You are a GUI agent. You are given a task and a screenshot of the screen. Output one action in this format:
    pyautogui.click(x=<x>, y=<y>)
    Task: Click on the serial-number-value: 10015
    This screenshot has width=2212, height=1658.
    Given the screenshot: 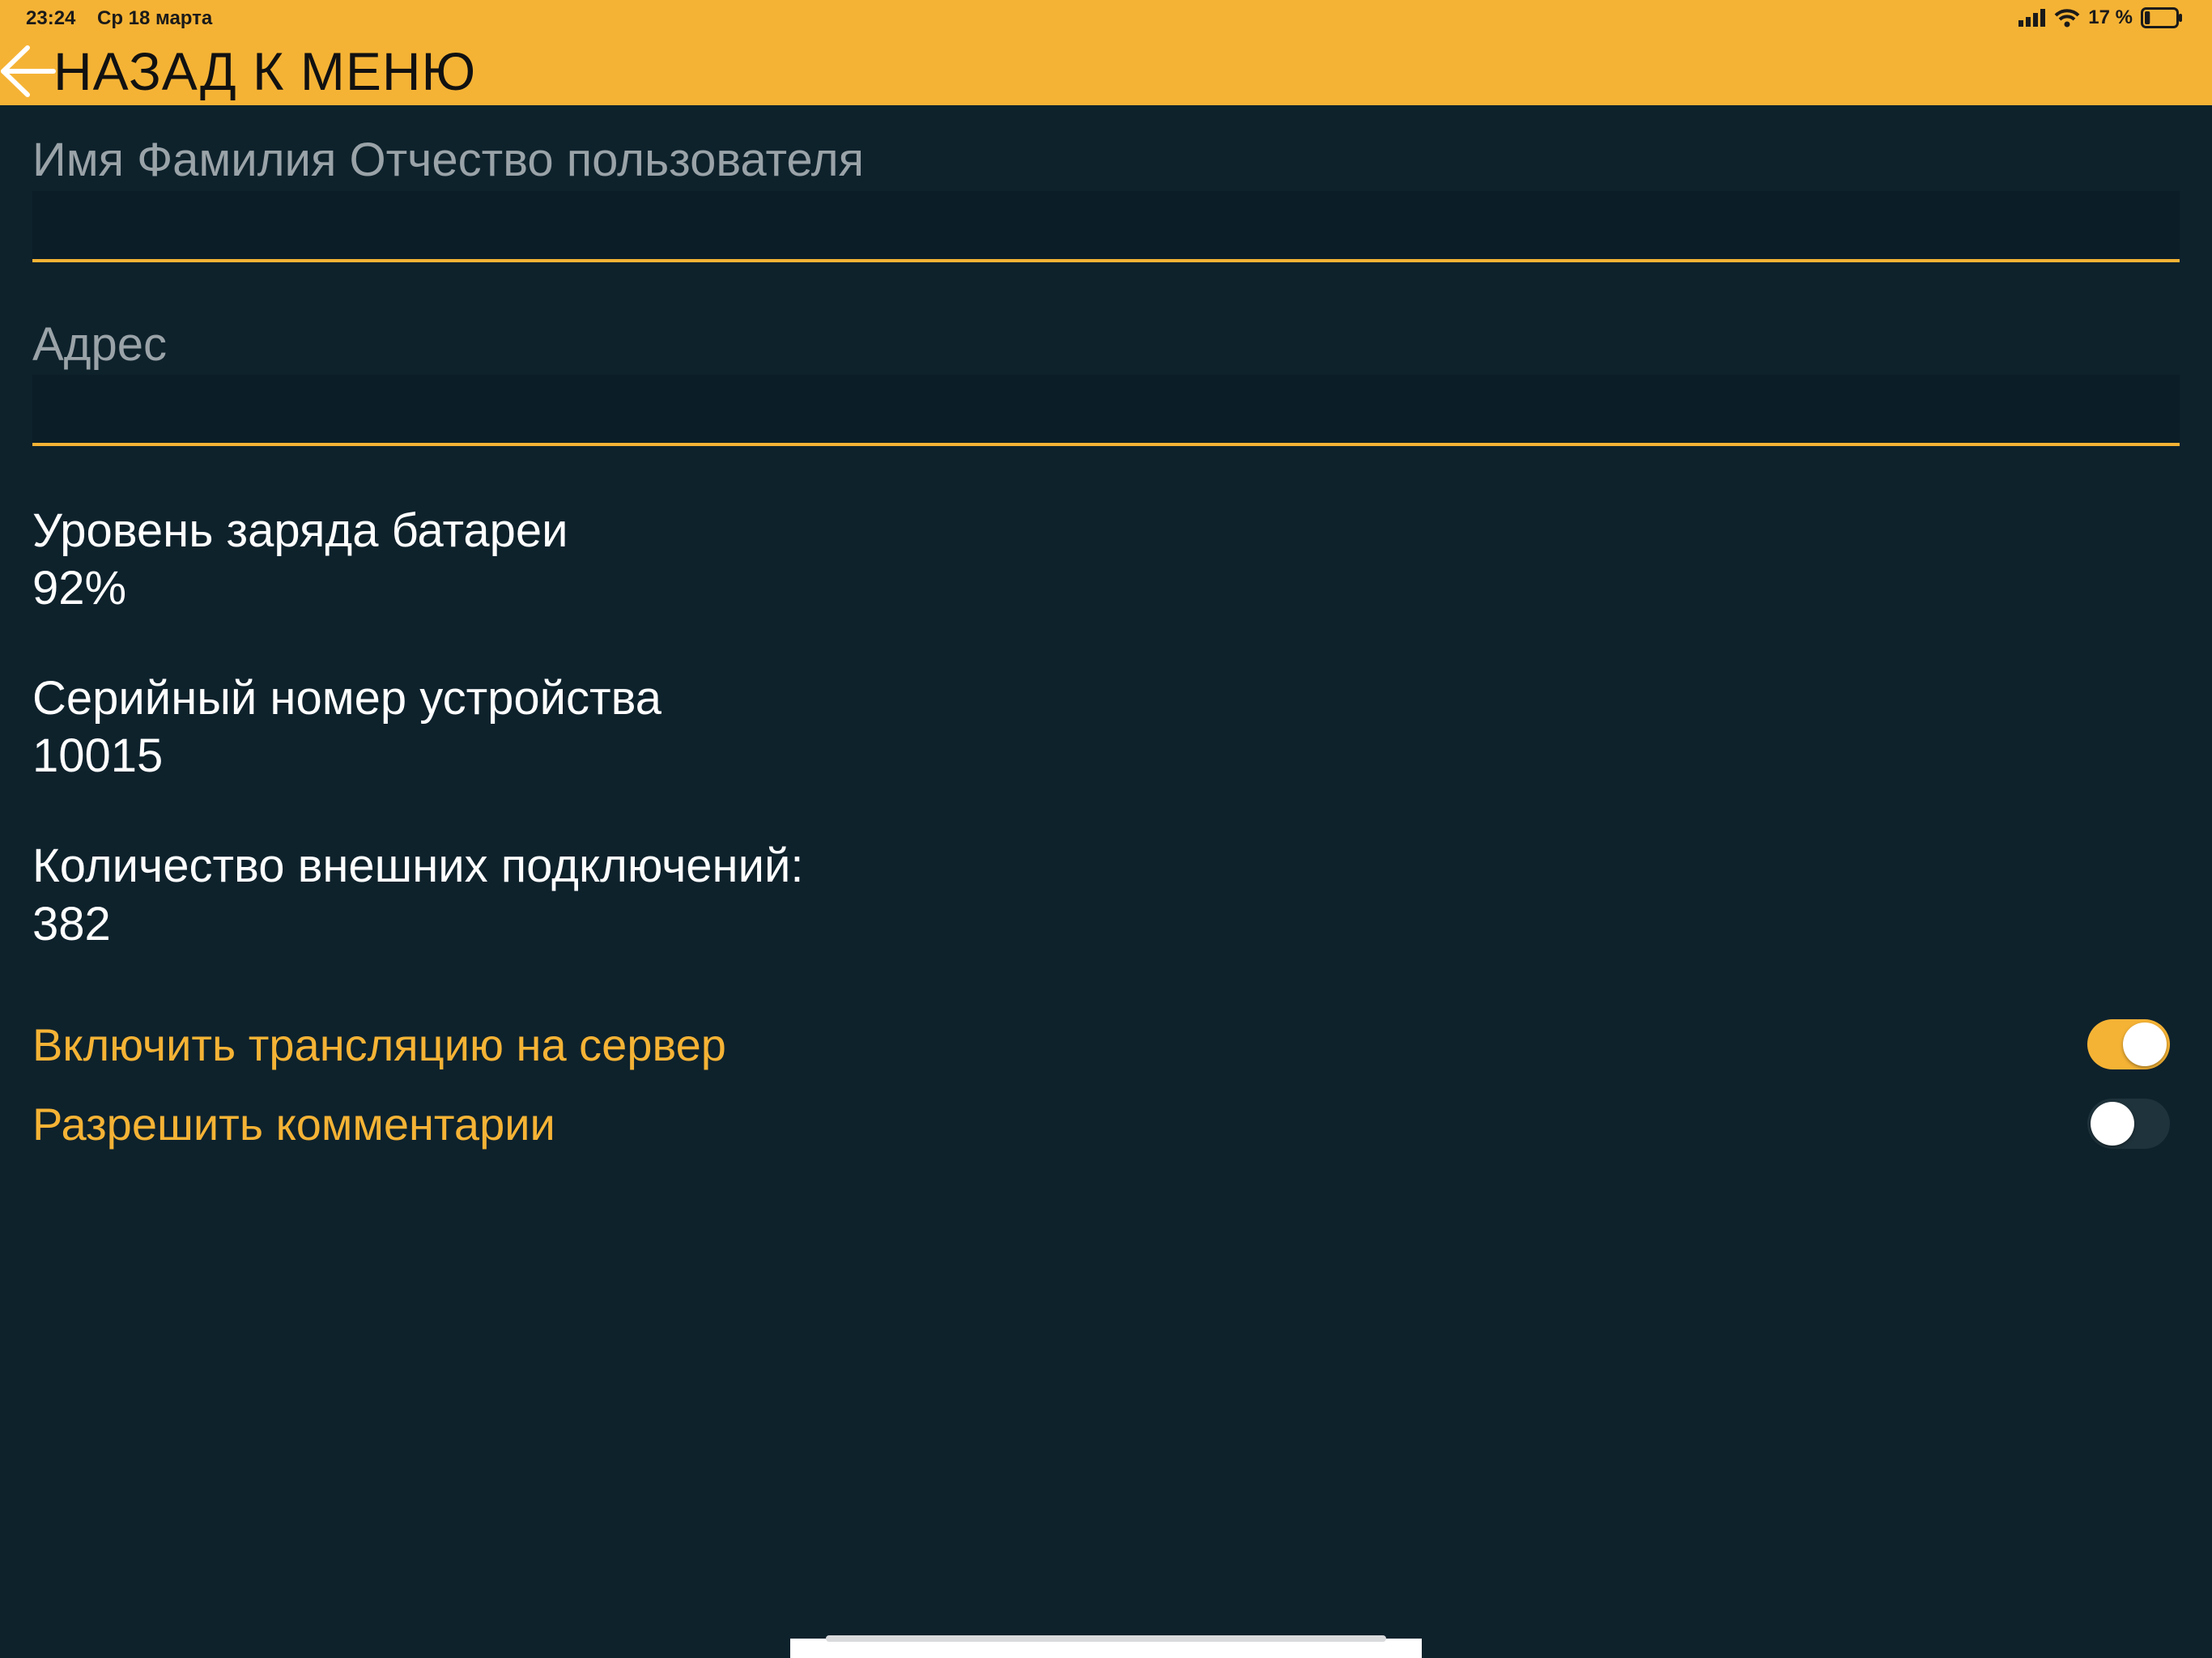 What is the action you would take?
    pyautogui.click(x=98, y=755)
    